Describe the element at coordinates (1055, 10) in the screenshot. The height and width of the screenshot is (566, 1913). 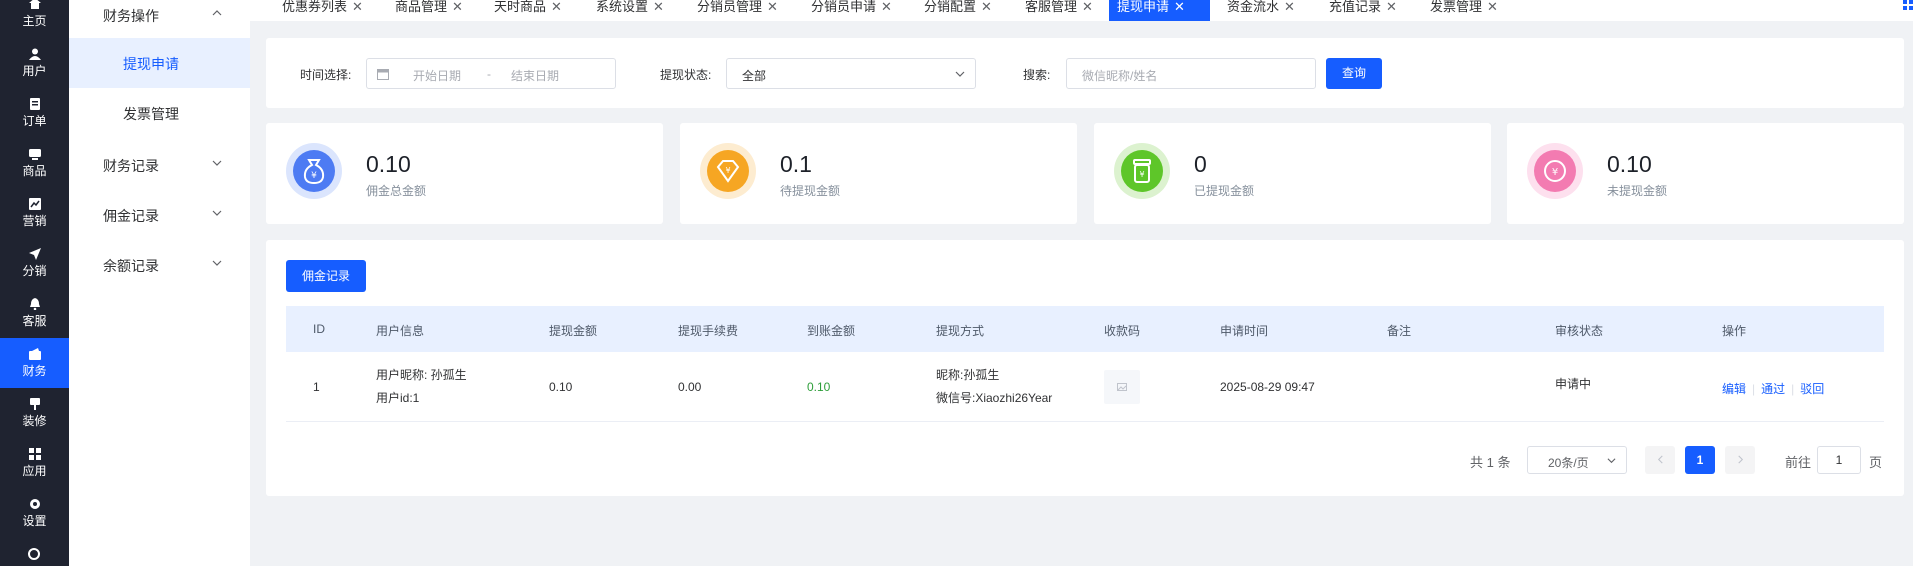
I see `tab-service-manage: 客服管理 ✕` at that location.